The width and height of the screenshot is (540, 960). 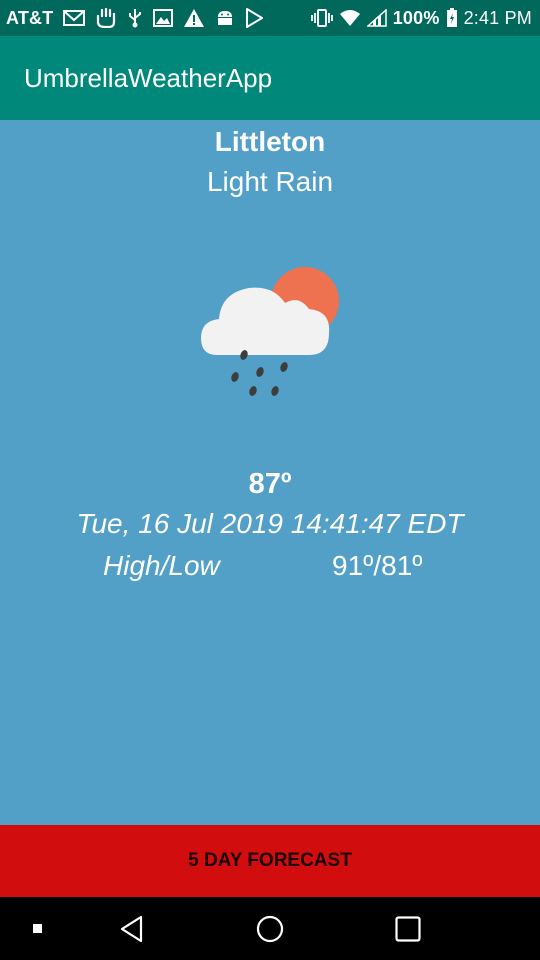 I want to click on overview-icon, so click(x=408, y=928).